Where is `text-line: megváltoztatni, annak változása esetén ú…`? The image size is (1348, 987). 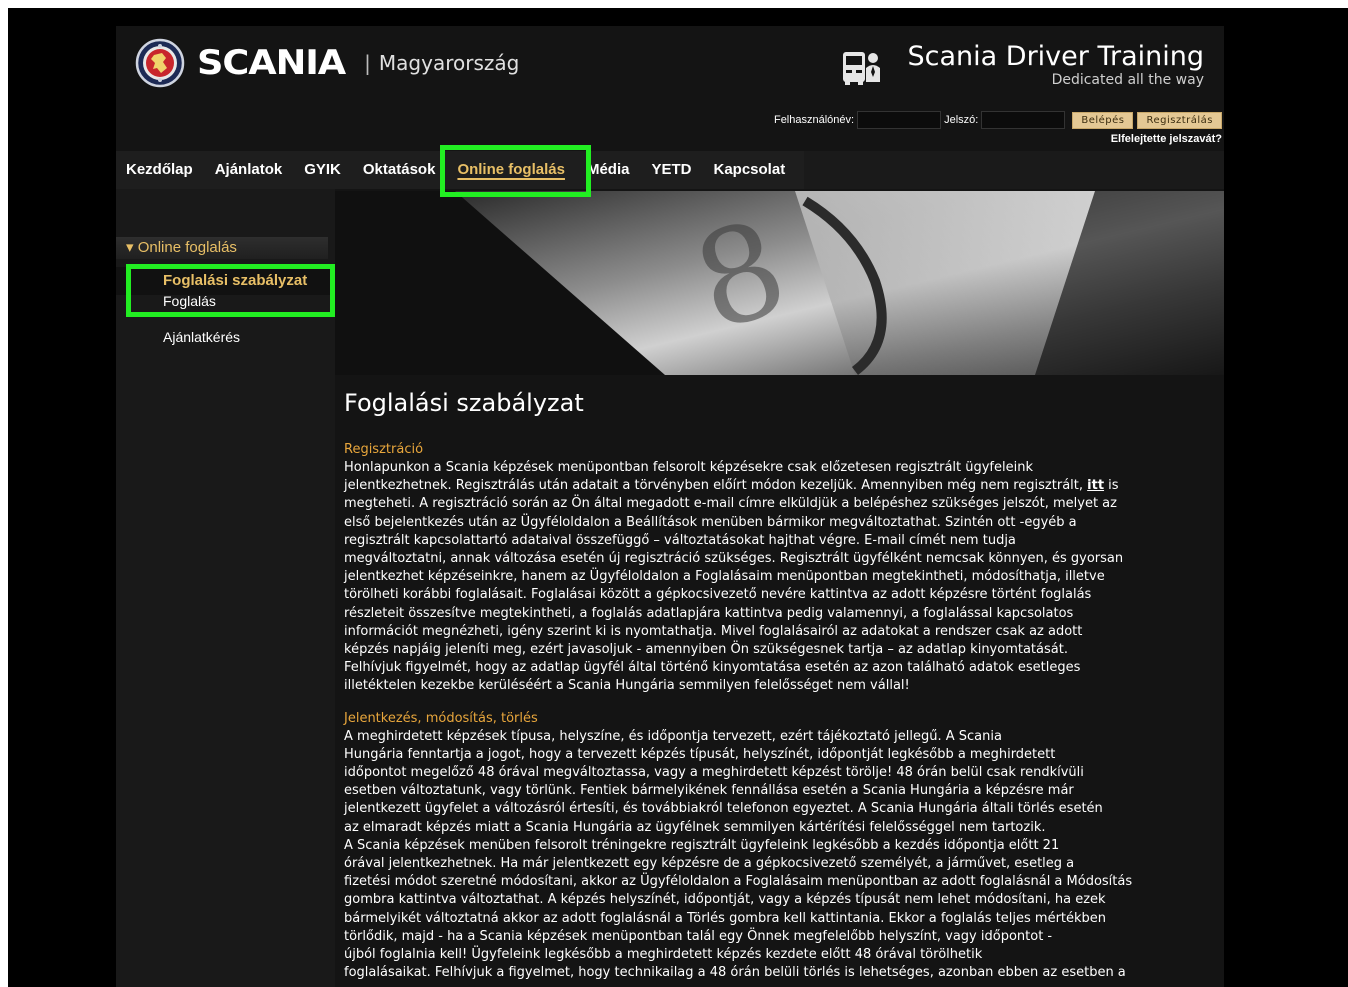
text-line: megváltoztatni, annak változása esetén ú… is located at coordinates (734, 559).